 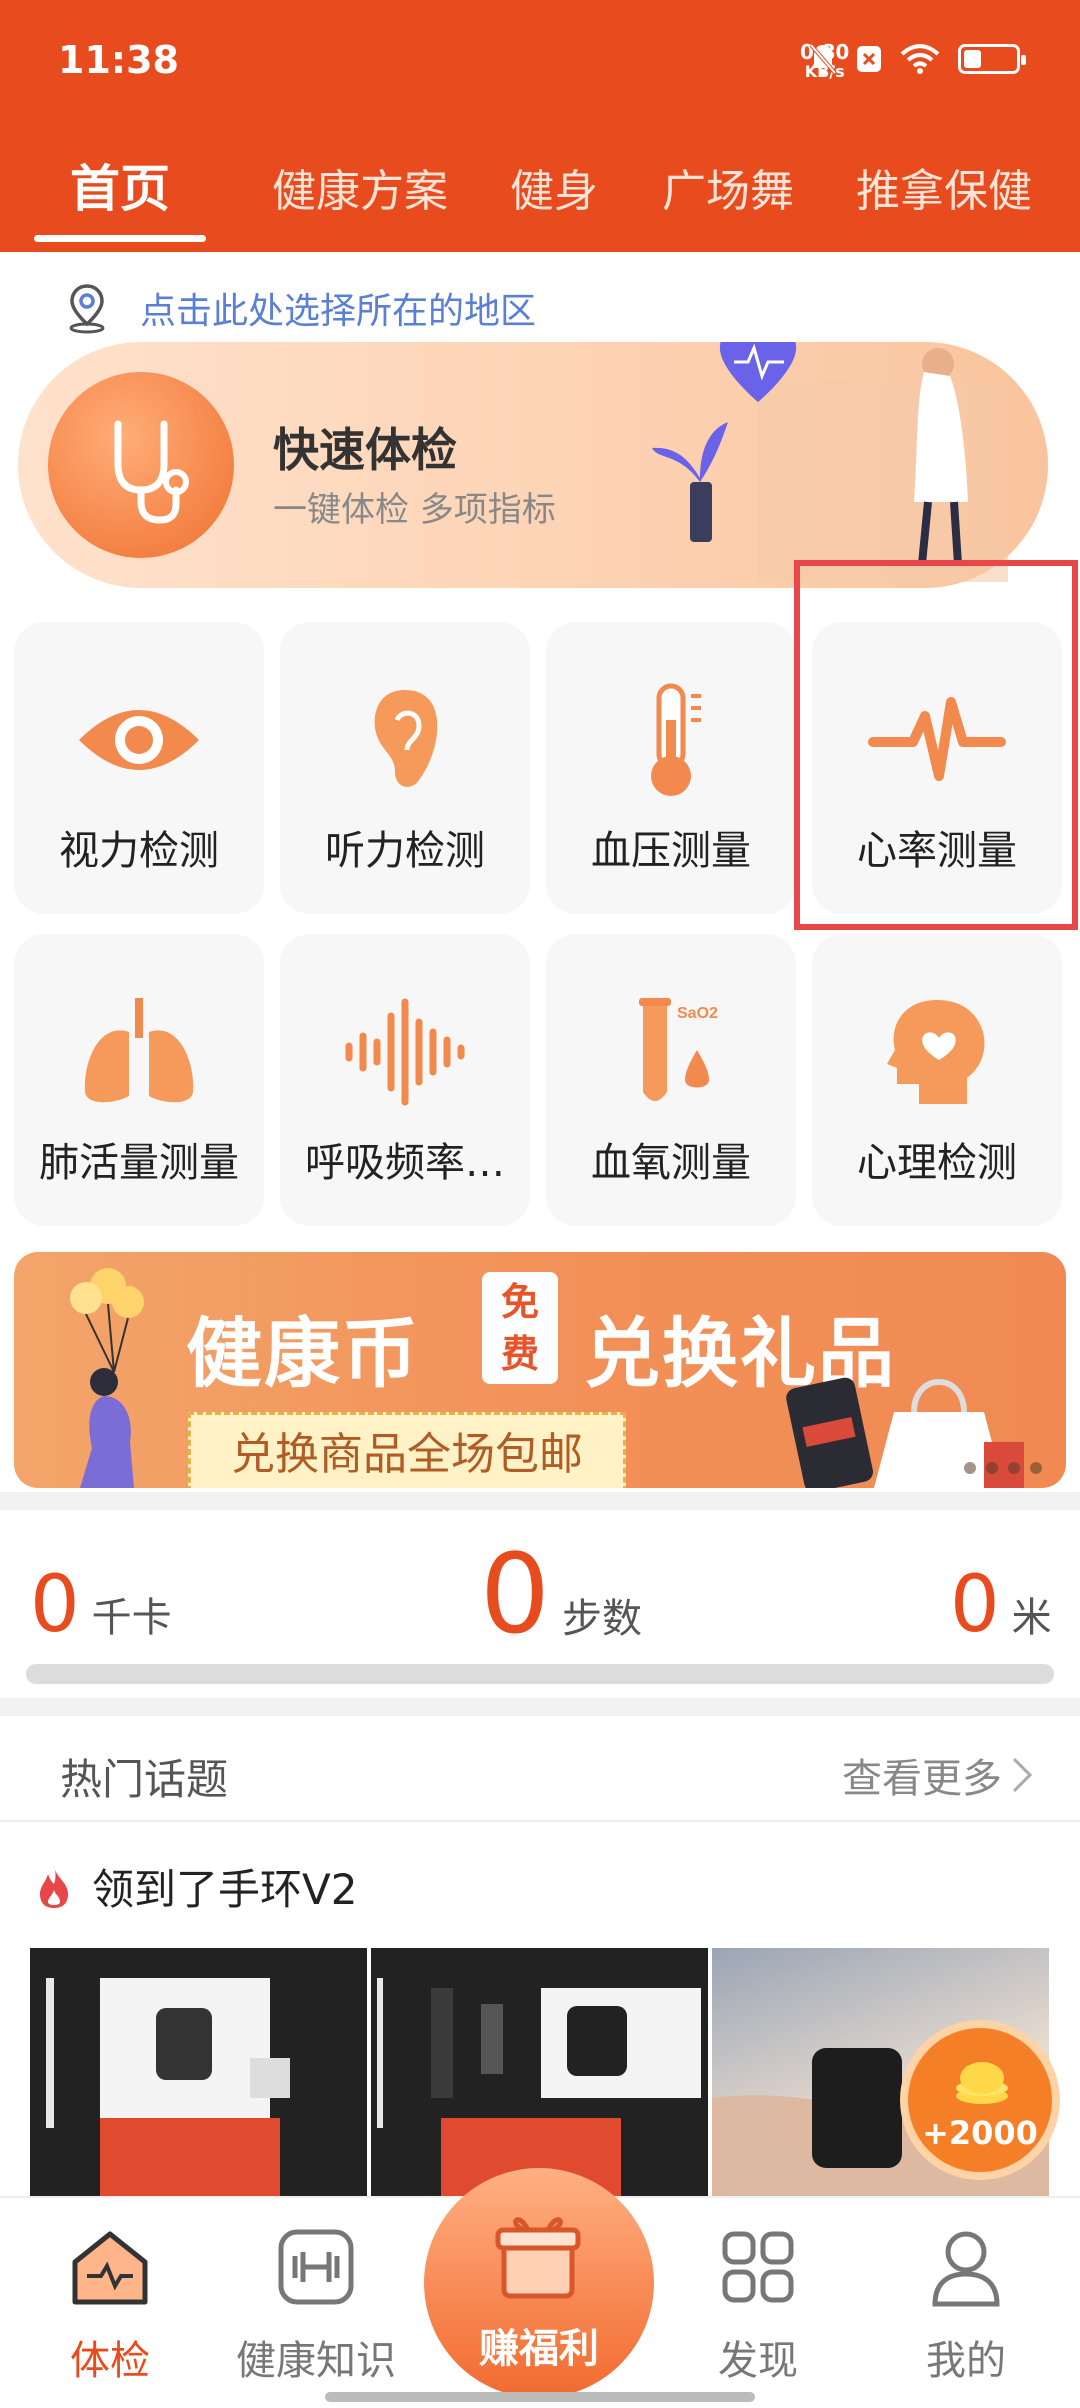 What do you see at coordinates (540, 62) in the screenshot?
I see `status-bar: 11:38 0.80 KB/s` at bounding box center [540, 62].